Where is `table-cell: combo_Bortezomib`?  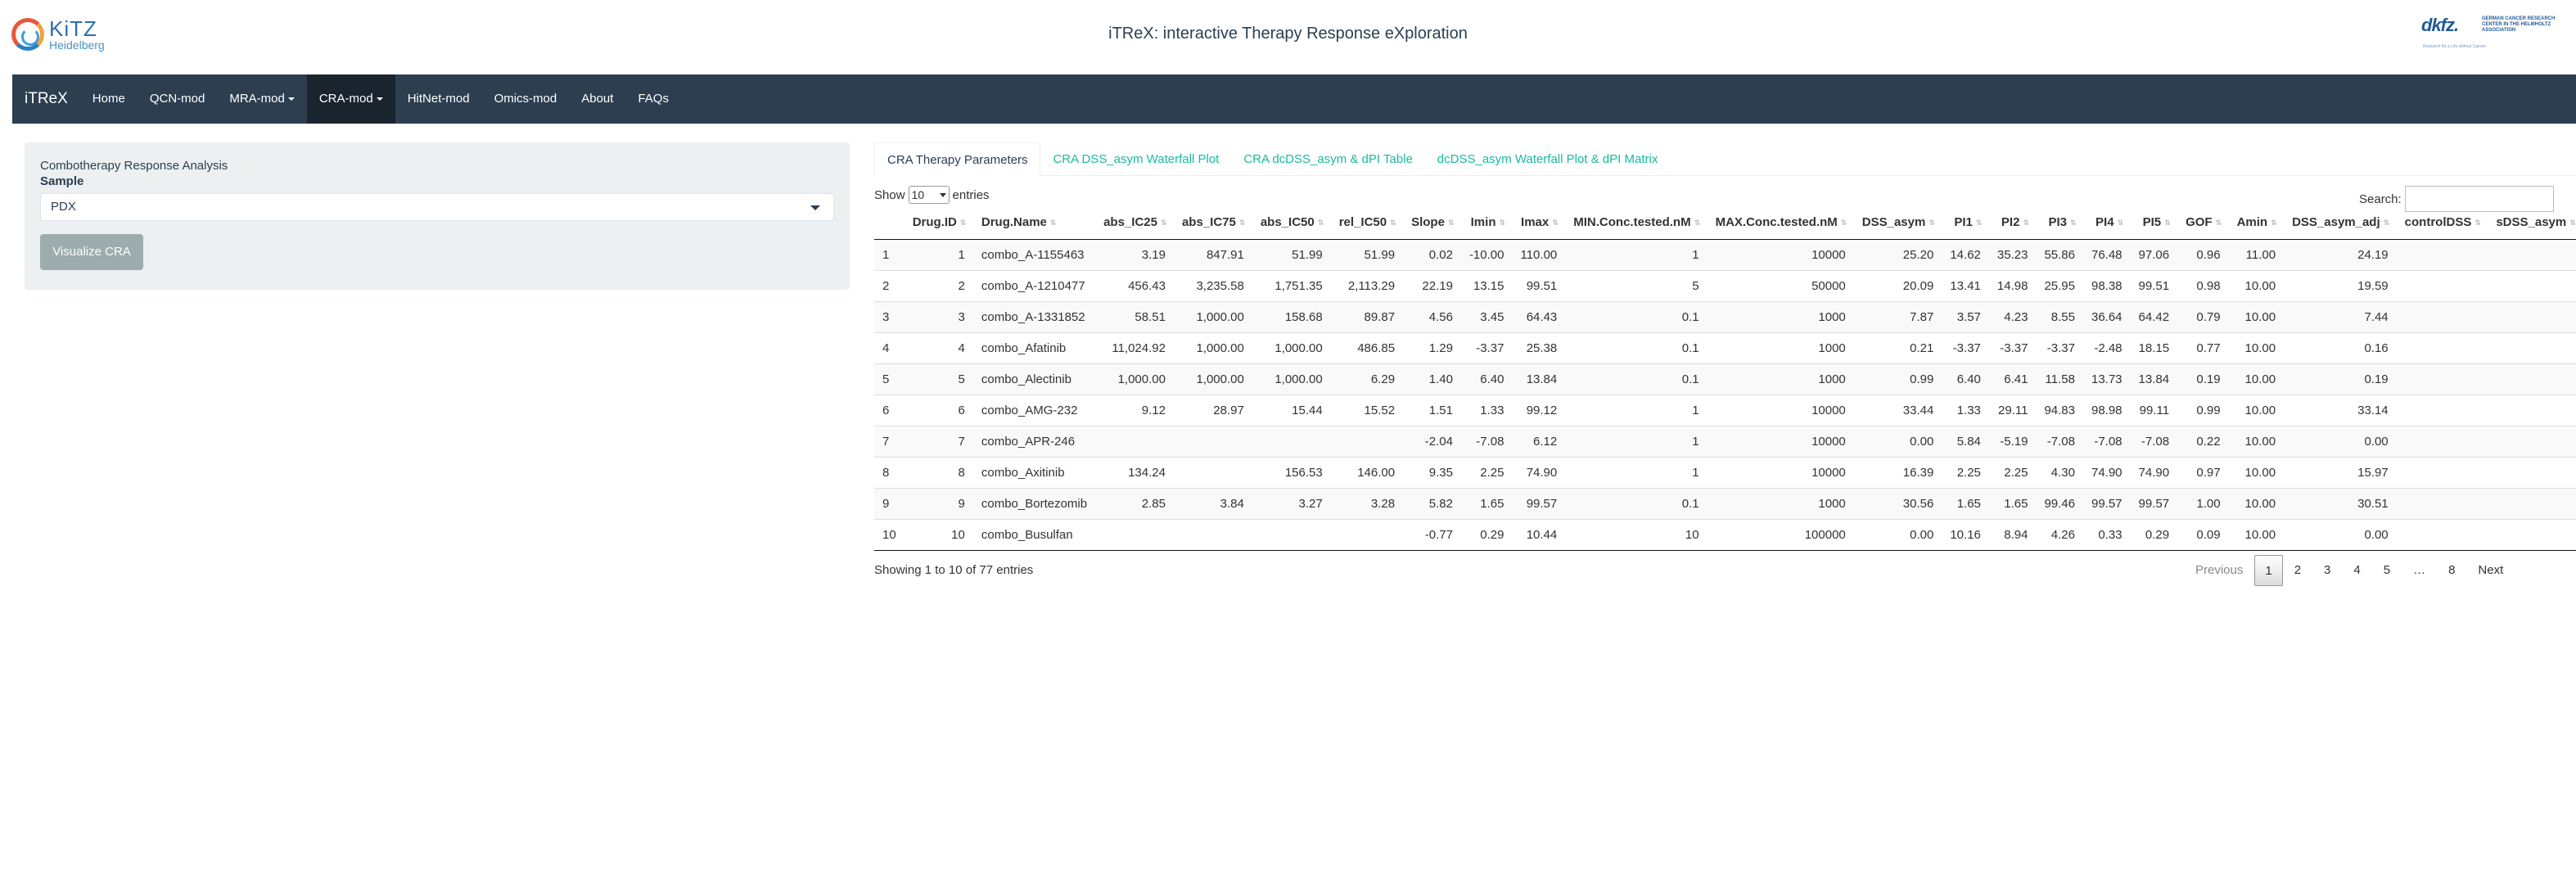
table-cell: combo_Bortezomib is located at coordinates (1034, 503).